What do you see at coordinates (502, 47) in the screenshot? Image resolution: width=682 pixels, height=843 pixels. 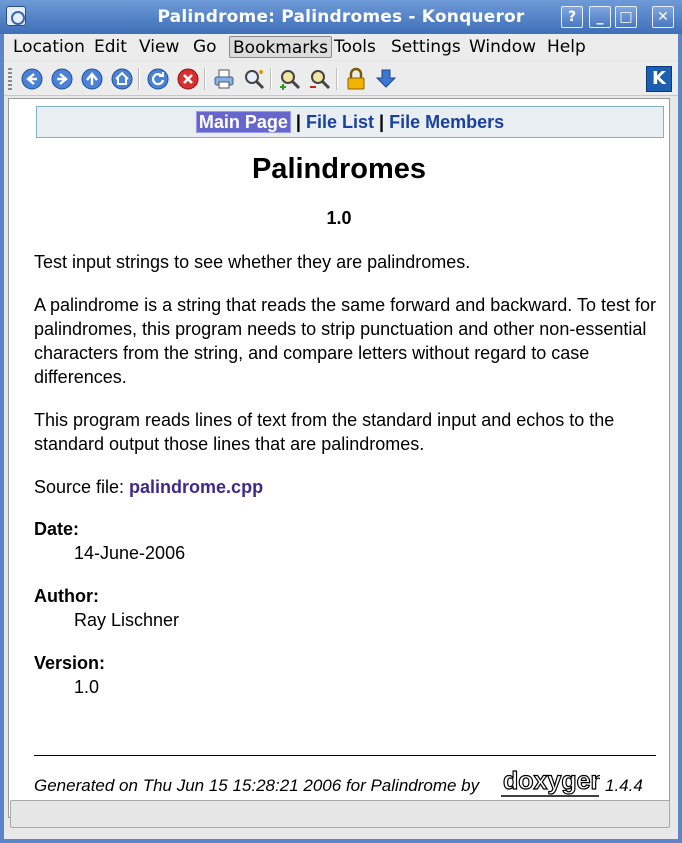 I see `menu-window: Window` at bounding box center [502, 47].